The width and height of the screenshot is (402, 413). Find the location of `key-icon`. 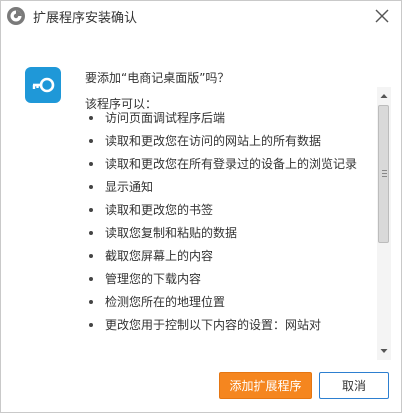

key-icon is located at coordinates (43, 85).